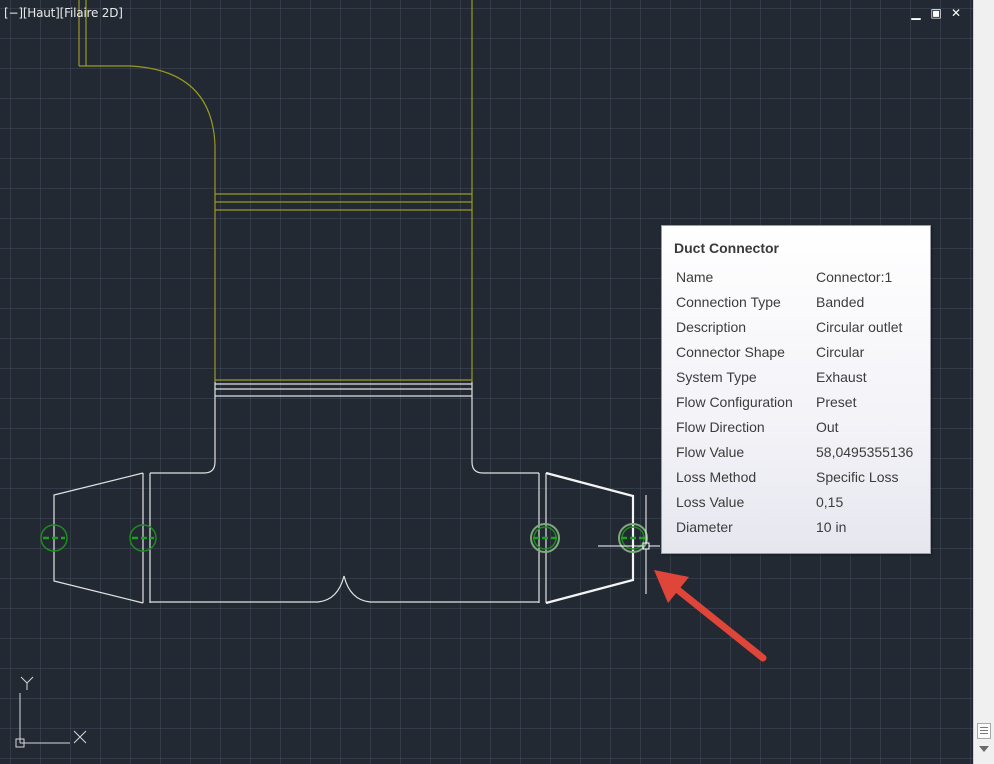 The height and width of the screenshot is (764, 994). Describe the element at coordinates (730, 352) in the screenshot. I see `property-name: Connector Shape` at that location.